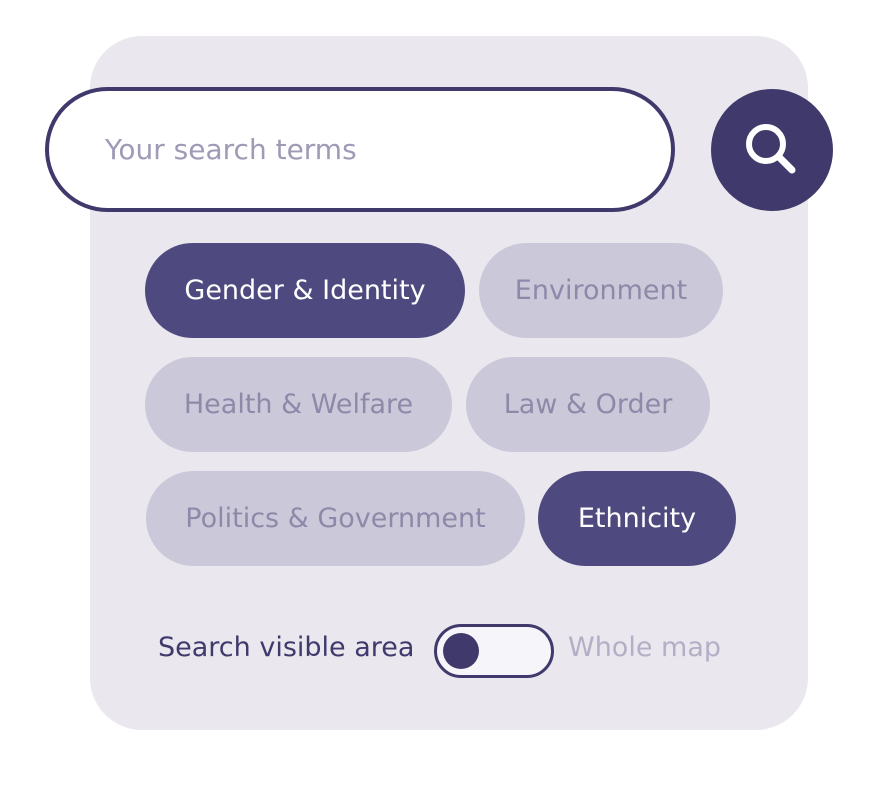 Image resolution: width=893 pixels, height=787 pixels. I want to click on search-icon, so click(771, 149).